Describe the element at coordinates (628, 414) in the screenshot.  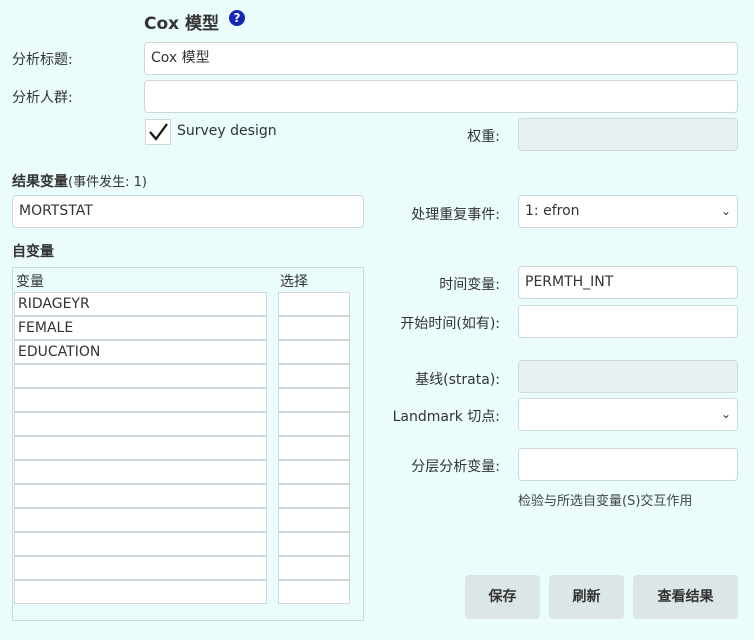
I see `landmark-select: ⌄` at that location.